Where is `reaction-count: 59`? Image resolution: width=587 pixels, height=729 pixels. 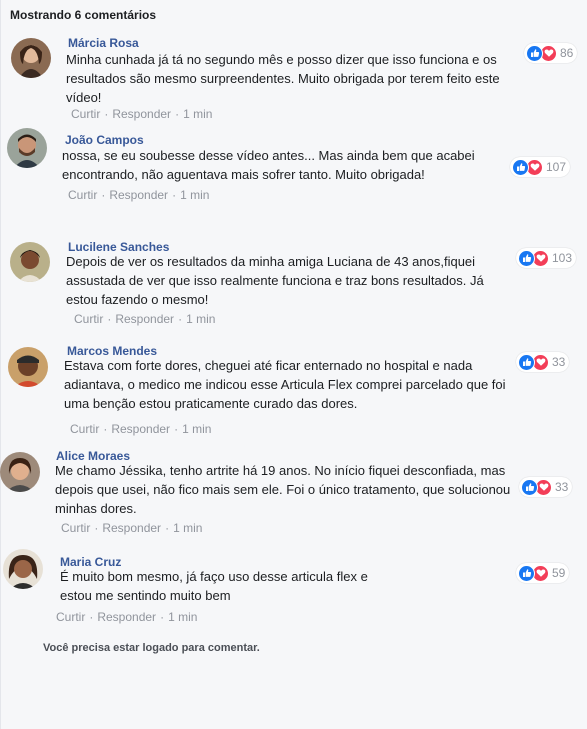 reaction-count: 59 is located at coordinates (559, 573).